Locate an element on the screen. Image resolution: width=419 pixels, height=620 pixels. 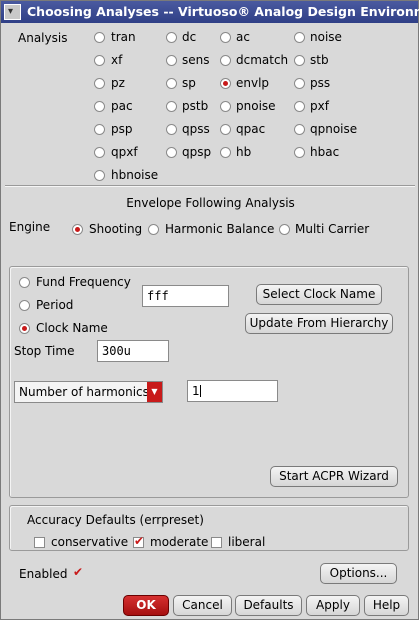
analysis-option-sp: sp is located at coordinates (189, 83).